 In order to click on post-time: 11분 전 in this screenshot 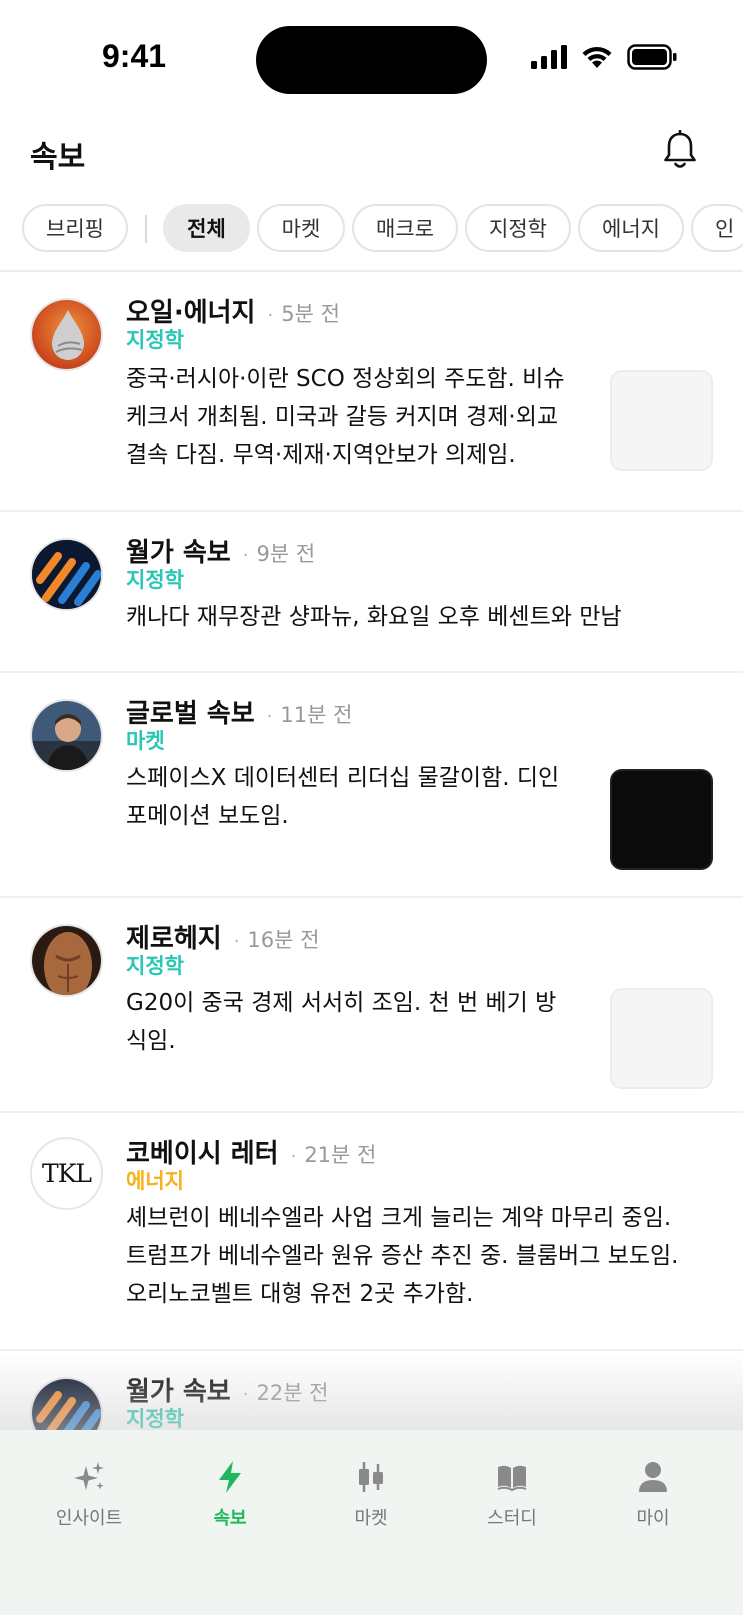, I will do `click(316, 715)`.